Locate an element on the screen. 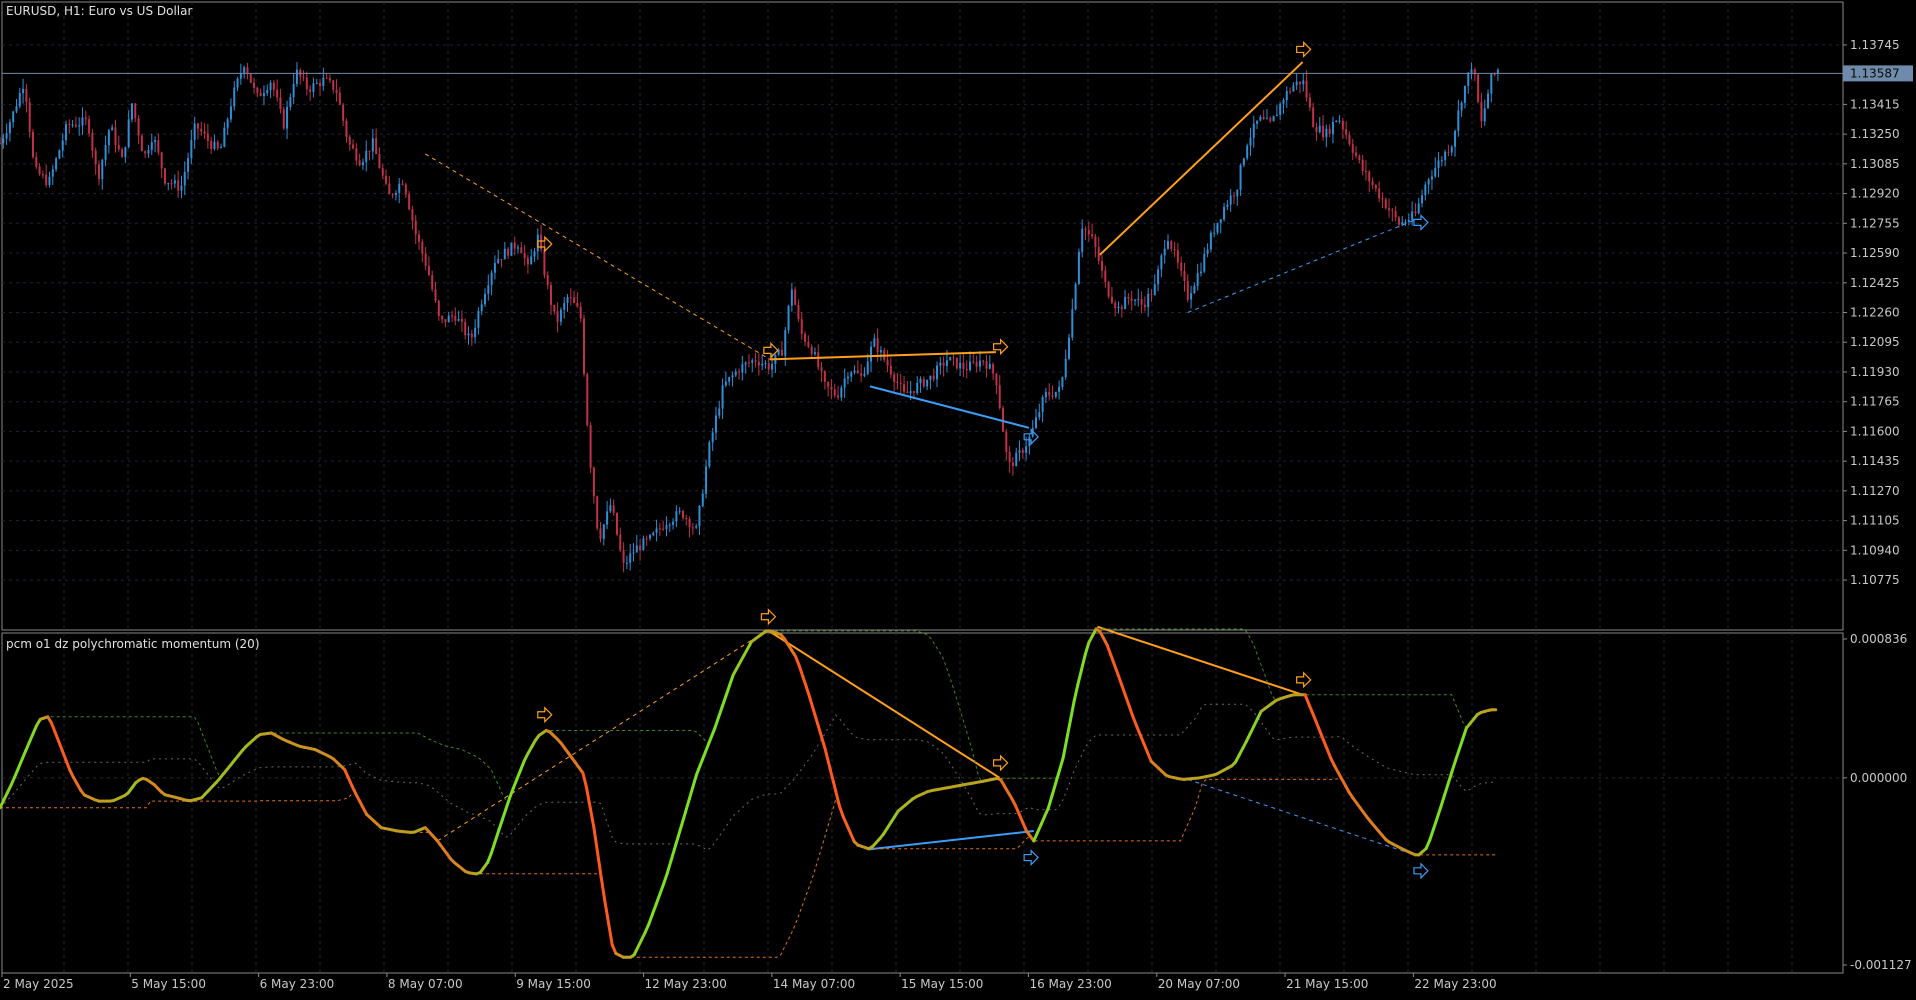 Image resolution: width=1916 pixels, height=1000 pixels. osc-tick-label: -0.001127 is located at coordinates (1881, 965).